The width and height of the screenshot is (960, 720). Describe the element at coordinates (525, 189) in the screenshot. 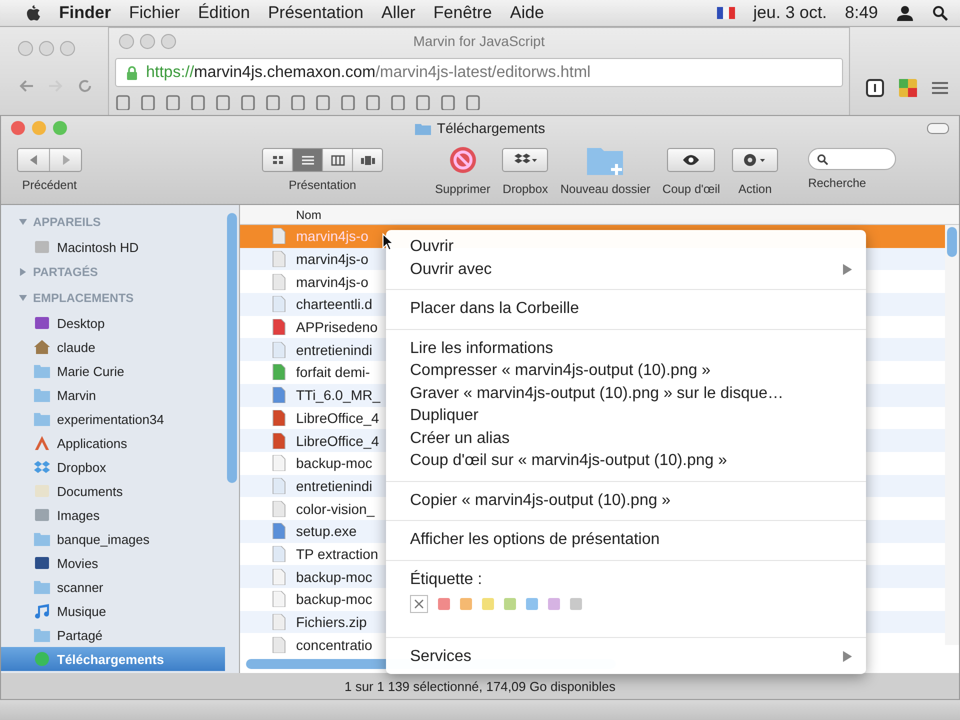

I see `toolbar-label: Dropbox` at that location.